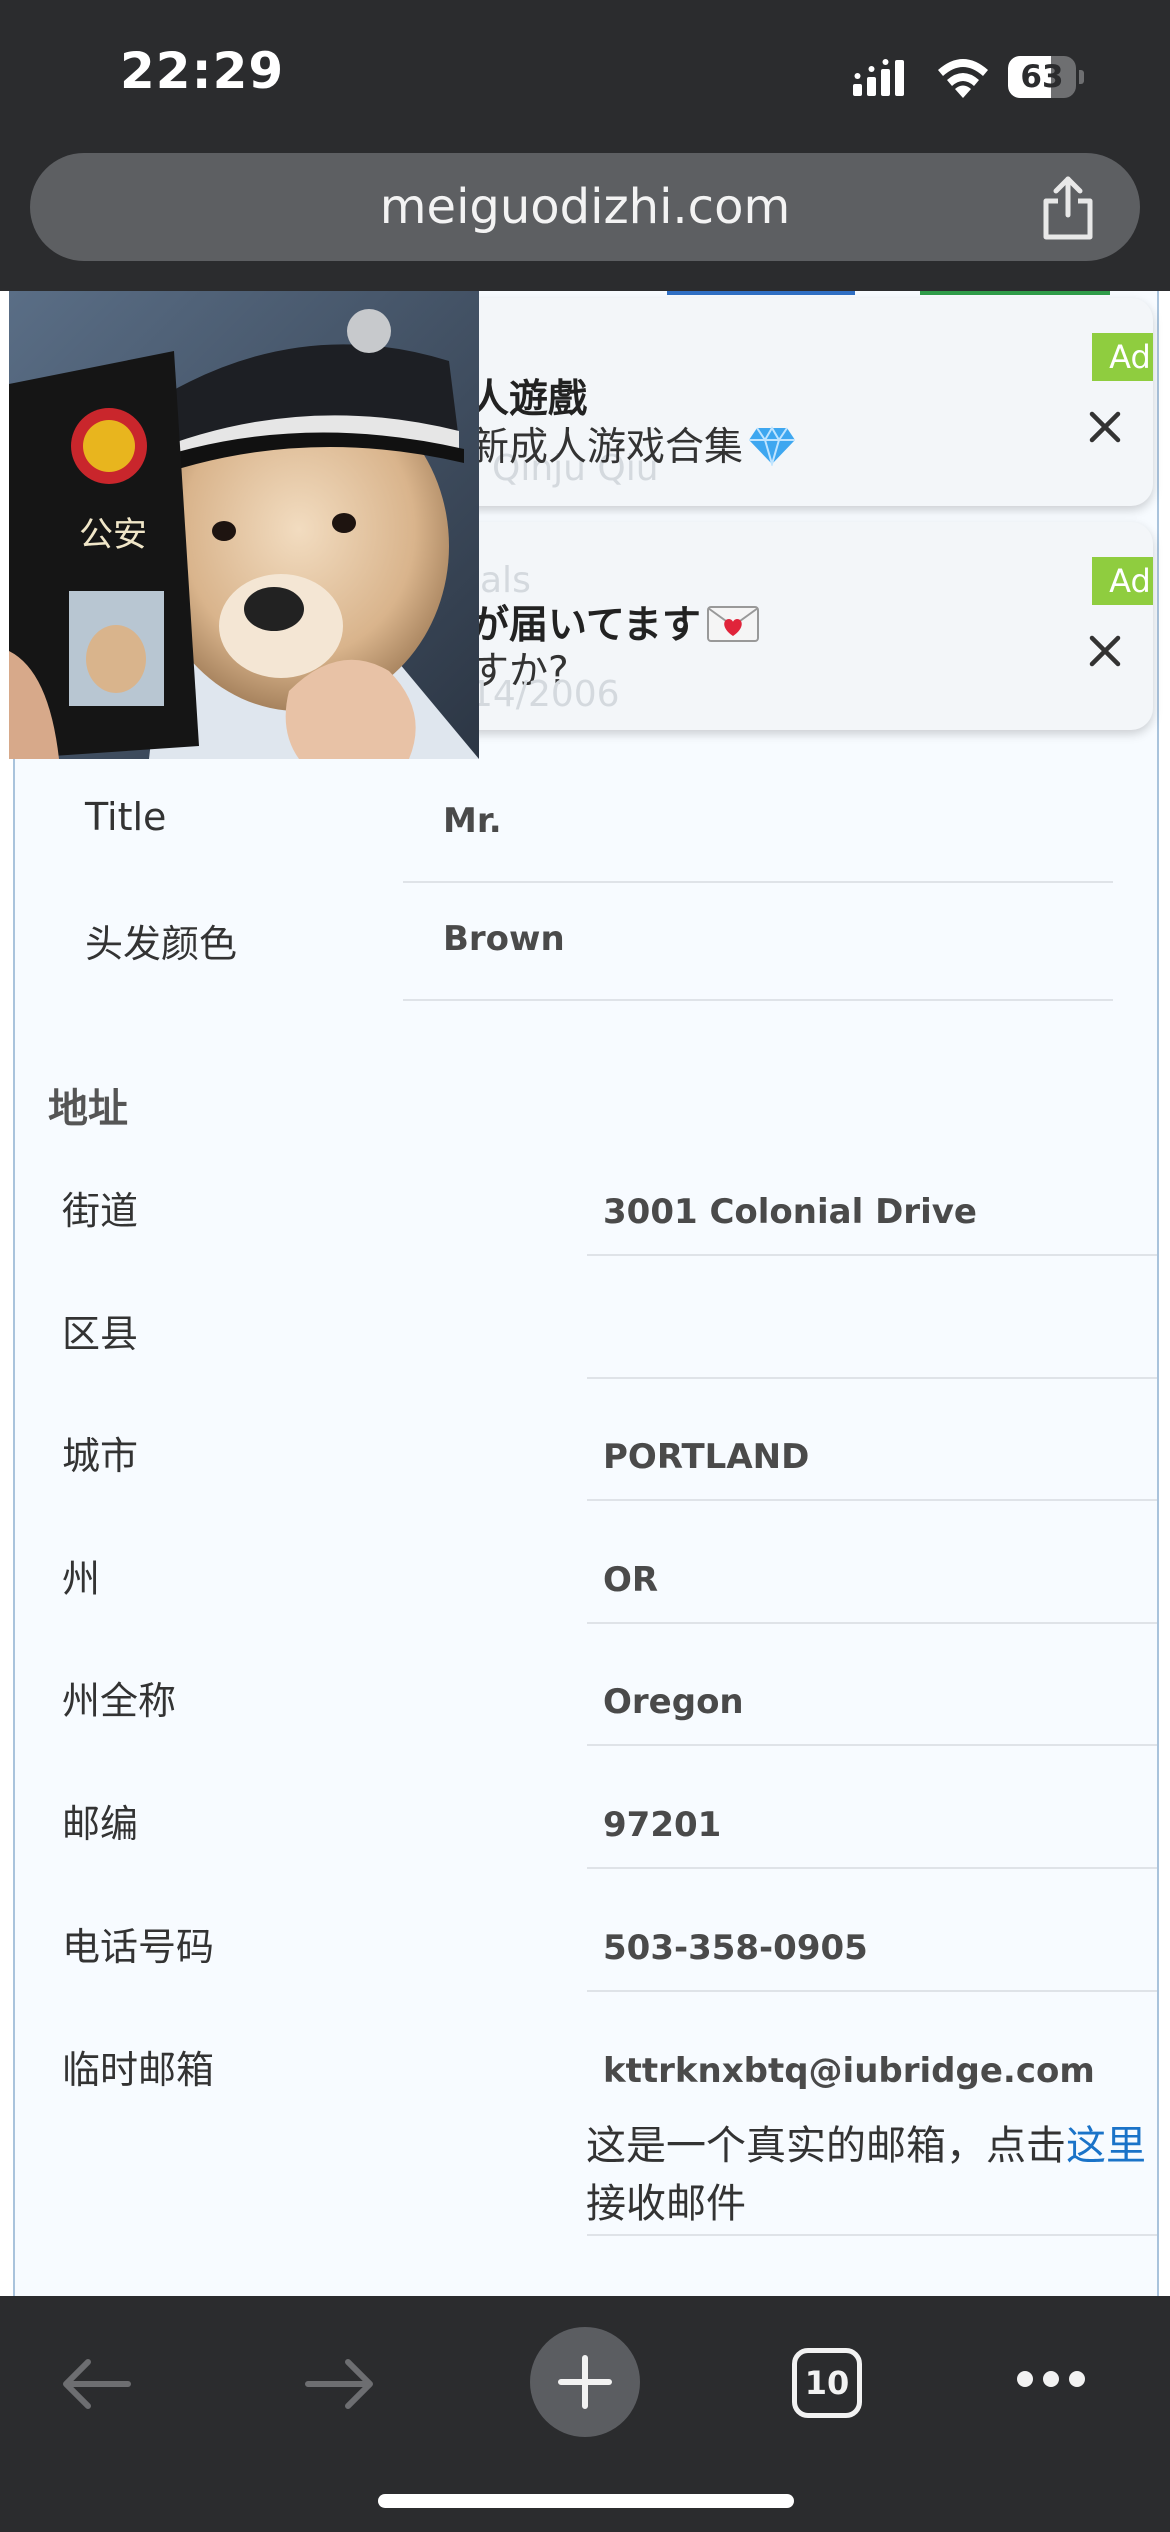  I want to click on field-label-street: 街道, so click(100, 1211).